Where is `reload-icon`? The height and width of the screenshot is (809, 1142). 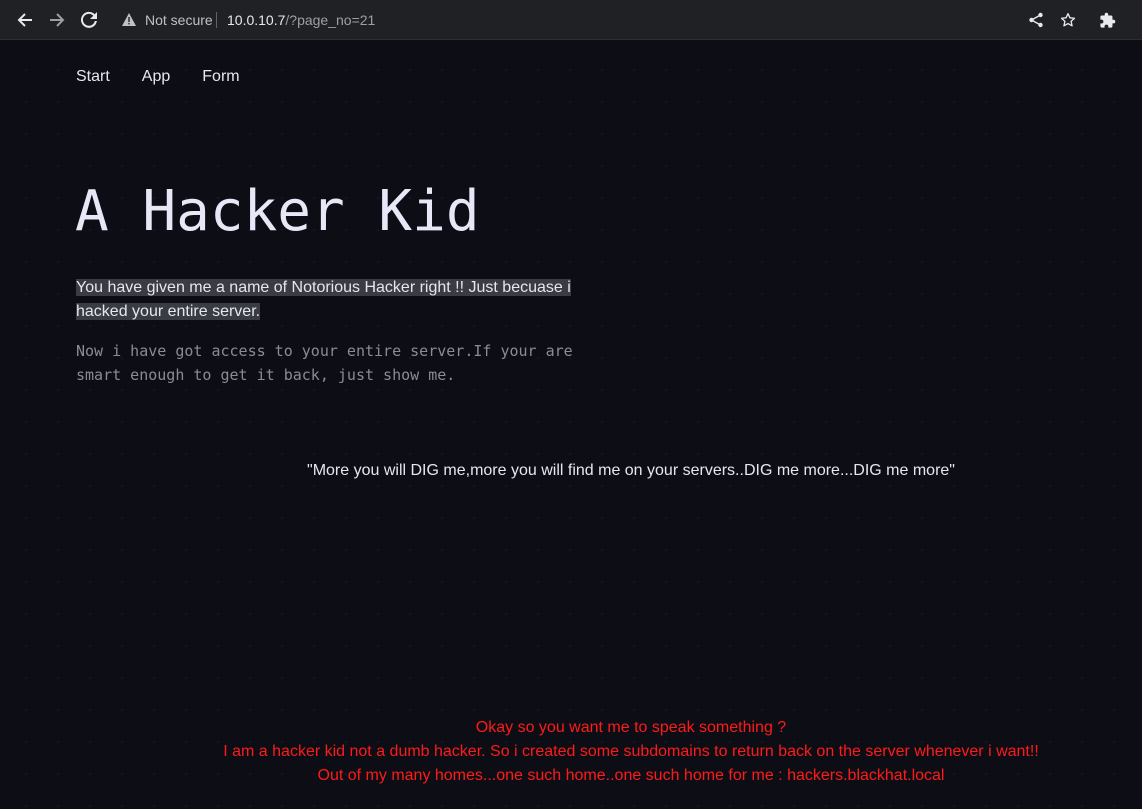 reload-icon is located at coordinates (88, 19).